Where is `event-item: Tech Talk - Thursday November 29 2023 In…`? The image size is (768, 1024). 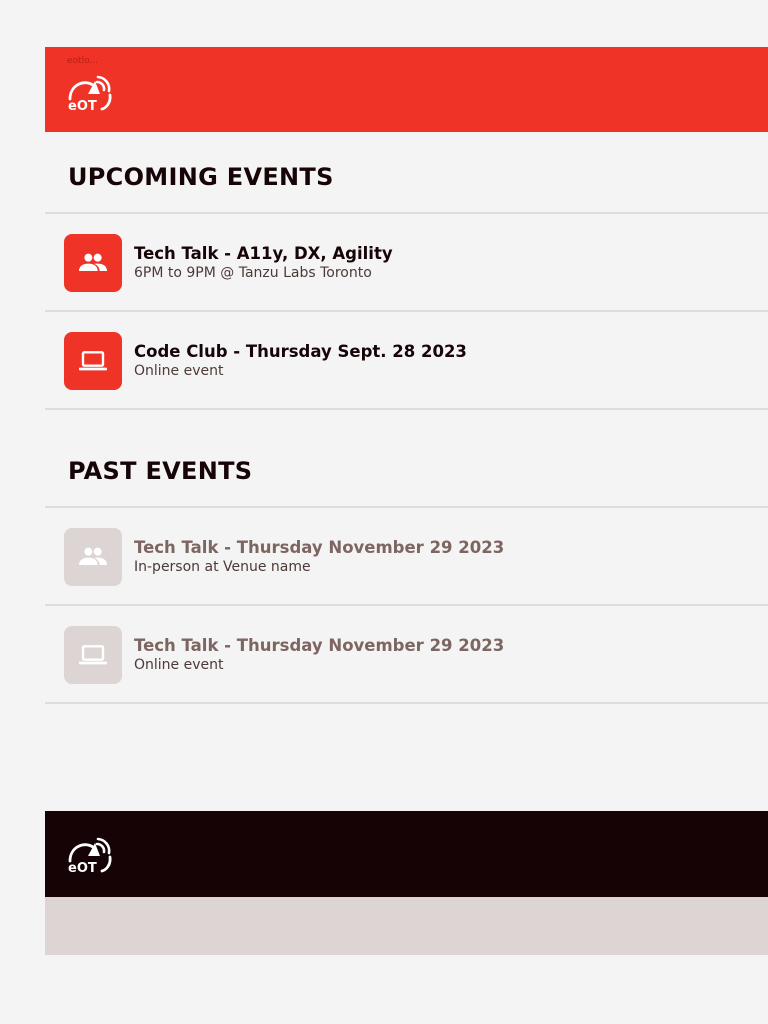 event-item: Tech Talk - Thursday November 29 2023 In… is located at coordinates (406, 556).